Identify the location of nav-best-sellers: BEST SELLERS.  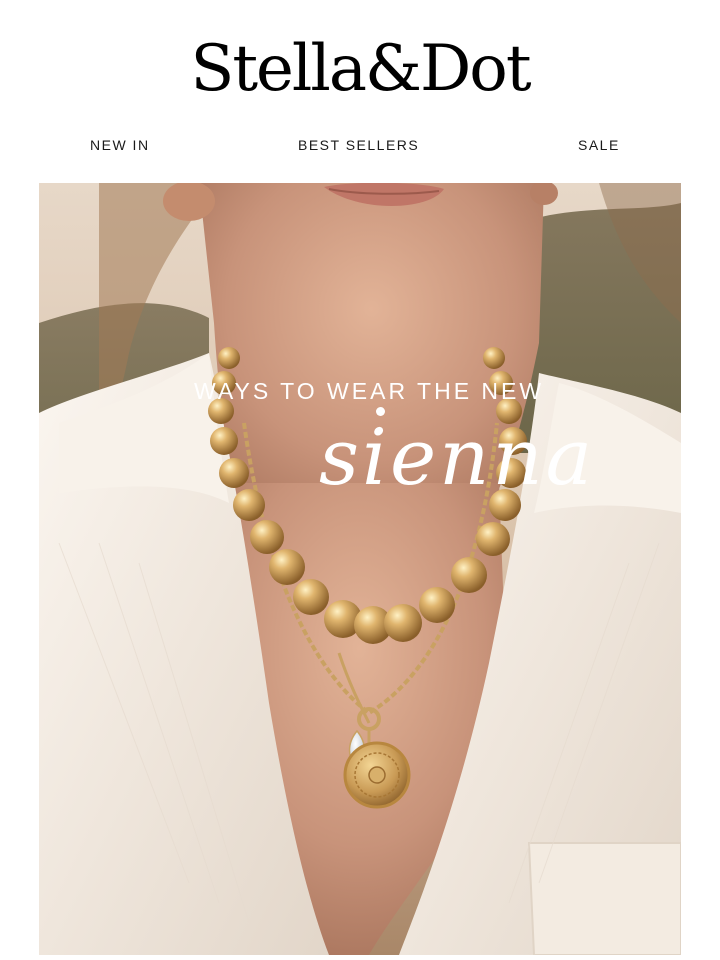
(358, 145).